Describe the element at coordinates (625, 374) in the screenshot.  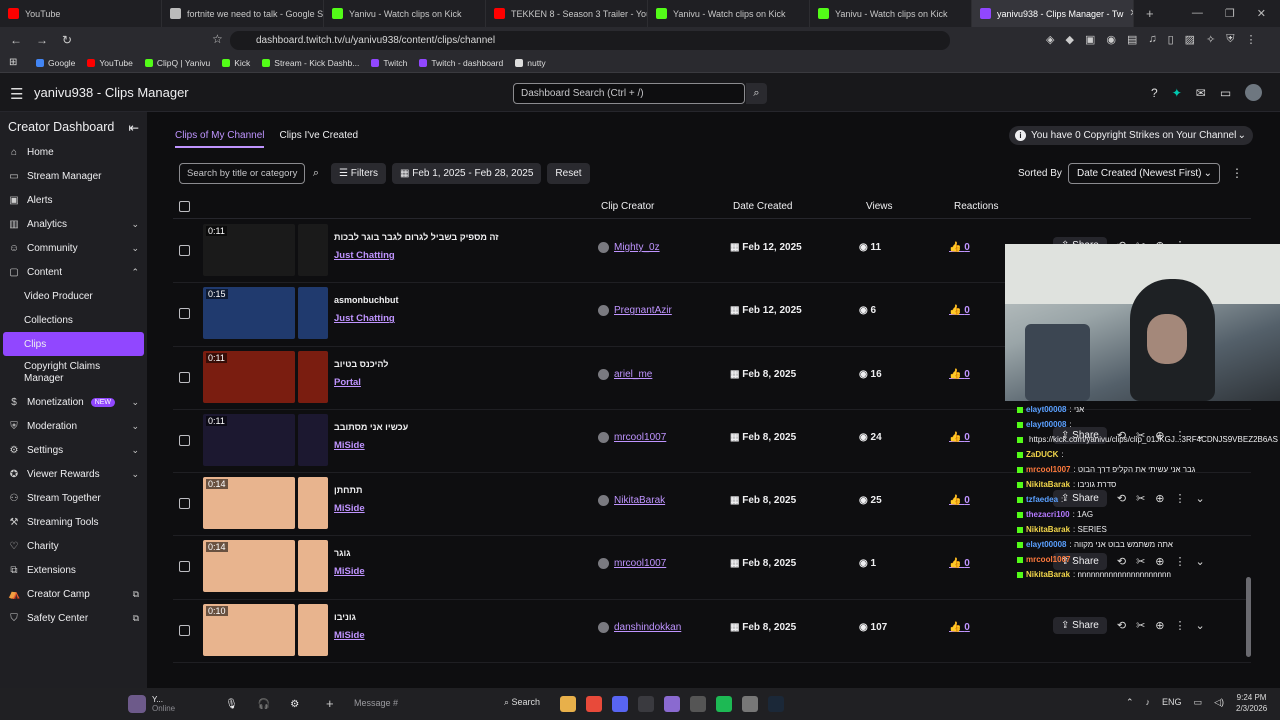
I see `clip-creator: ariel_me` at that location.